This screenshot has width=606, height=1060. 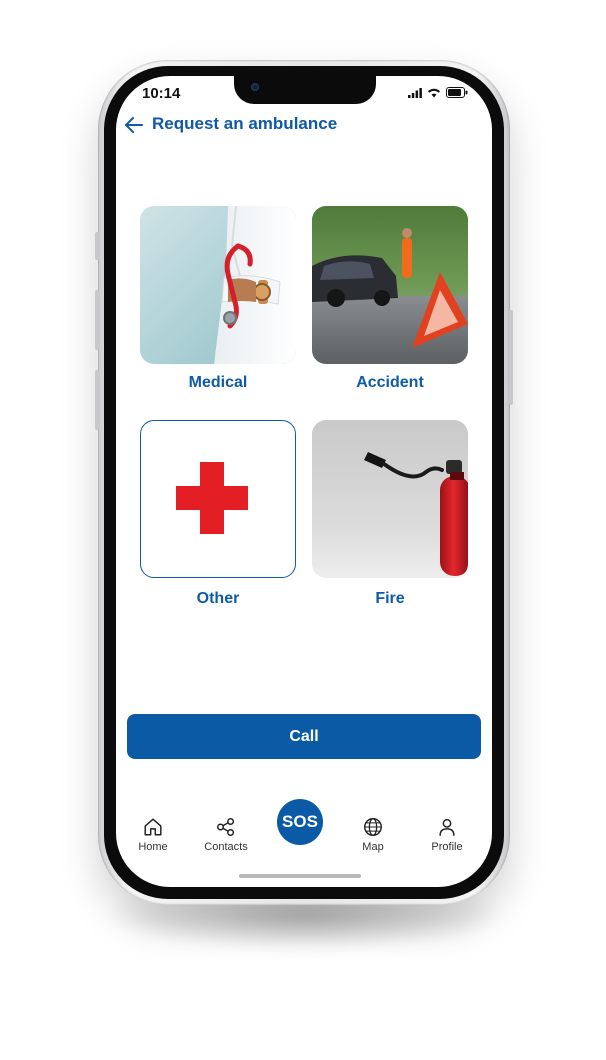 I want to click on card-other, so click(x=218, y=499).